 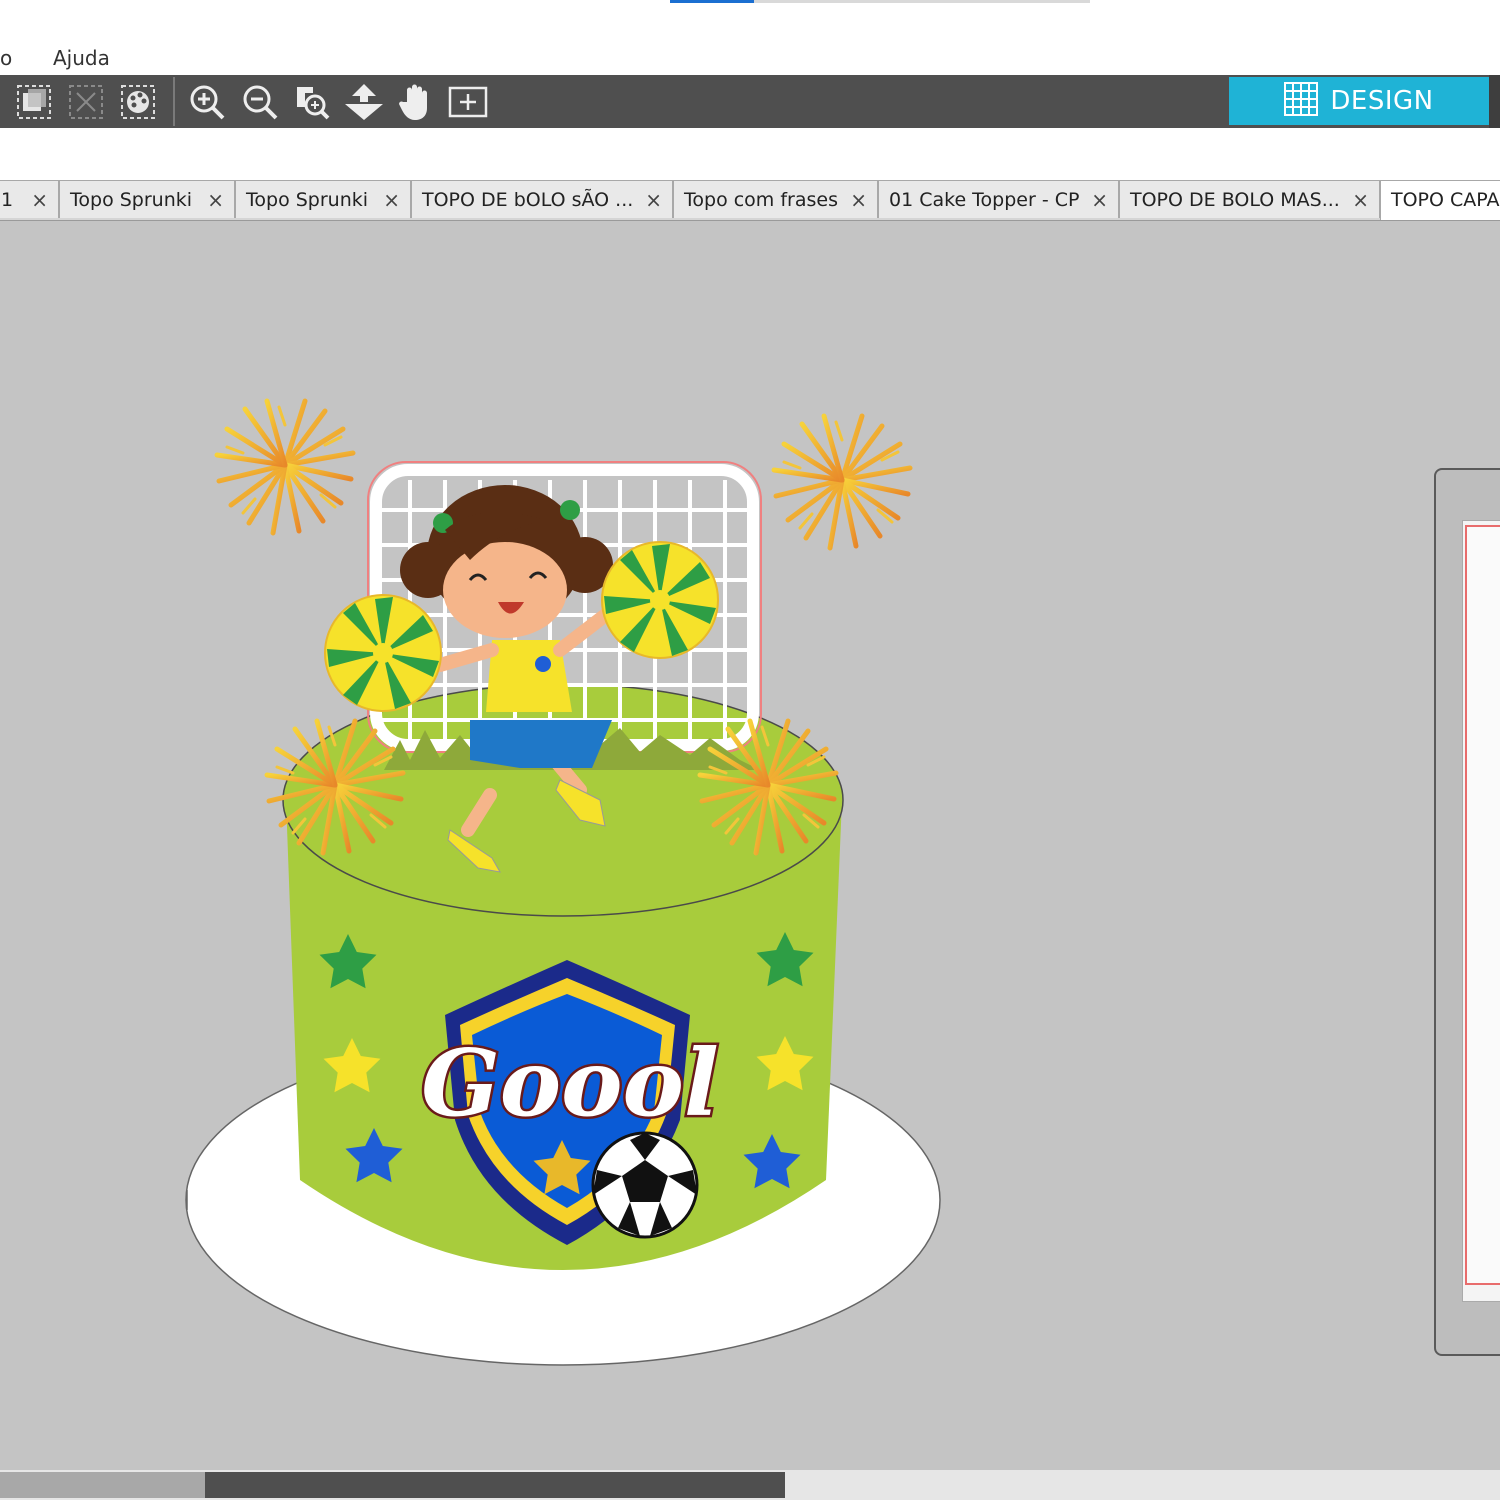 What do you see at coordinates (495, 1485) in the screenshot?
I see `scroll-thumb` at bounding box center [495, 1485].